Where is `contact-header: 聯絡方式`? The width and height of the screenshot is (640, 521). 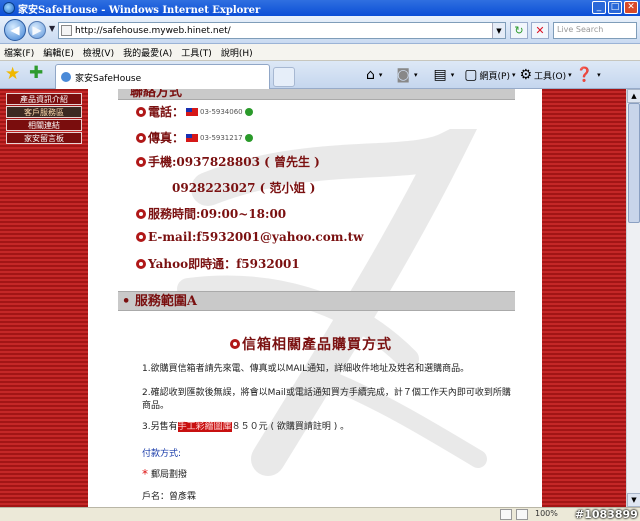 contact-header: 聯絡方式 is located at coordinates (156, 94).